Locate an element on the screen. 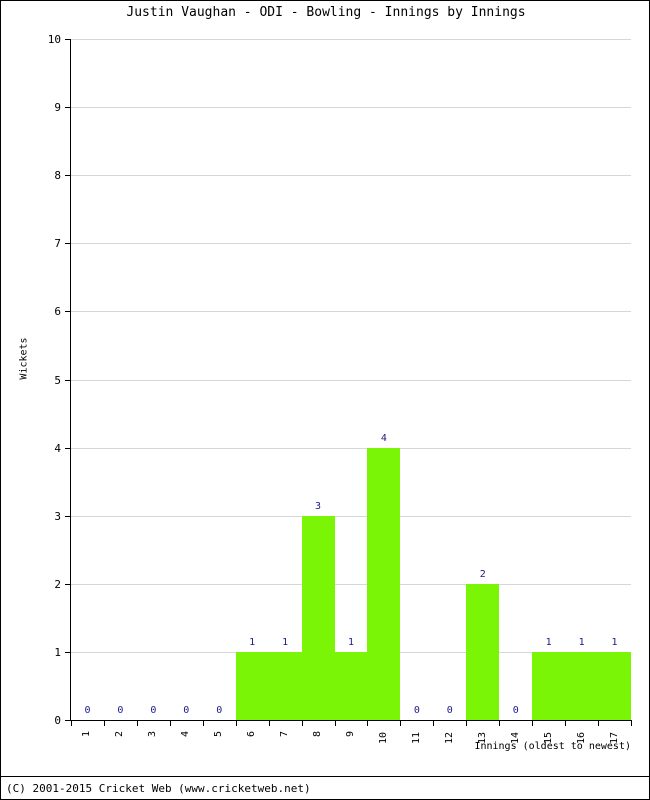  y-axis-tick-label: 1 is located at coordinates (57, 652).